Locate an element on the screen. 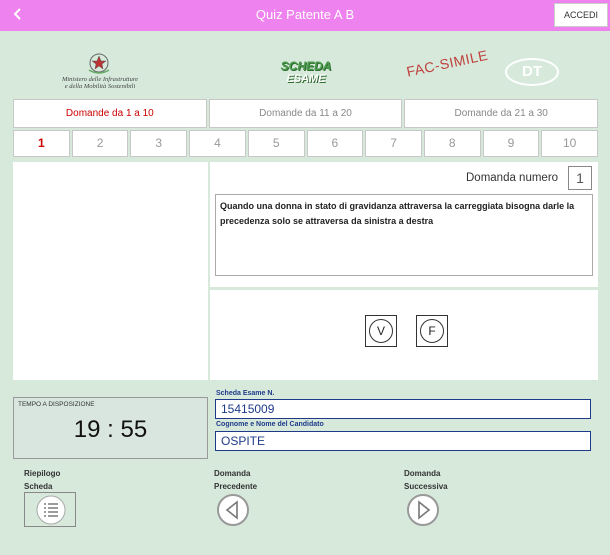  question-tab-8: 8 is located at coordinates (452, 143).